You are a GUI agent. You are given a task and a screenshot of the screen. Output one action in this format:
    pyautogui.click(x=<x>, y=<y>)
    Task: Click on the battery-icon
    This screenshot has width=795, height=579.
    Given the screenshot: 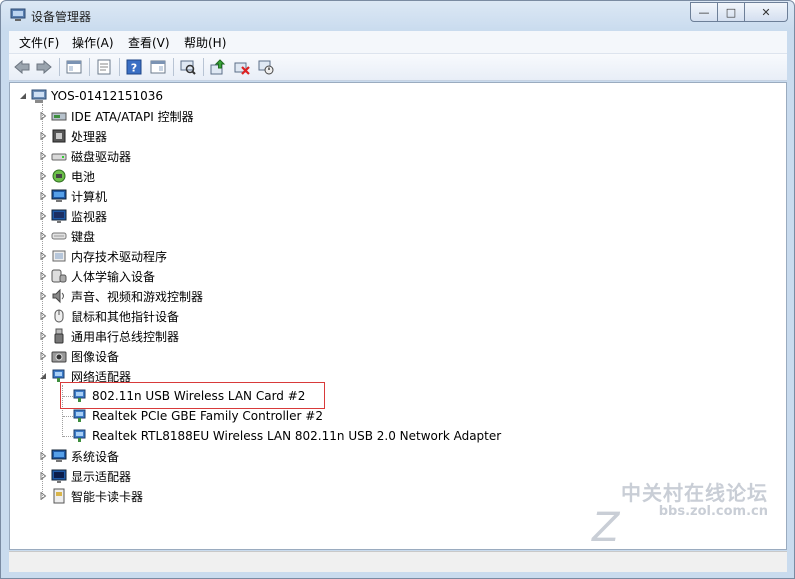 What is the action you would take?
    pyautogui.click(x=59, y=176)
    